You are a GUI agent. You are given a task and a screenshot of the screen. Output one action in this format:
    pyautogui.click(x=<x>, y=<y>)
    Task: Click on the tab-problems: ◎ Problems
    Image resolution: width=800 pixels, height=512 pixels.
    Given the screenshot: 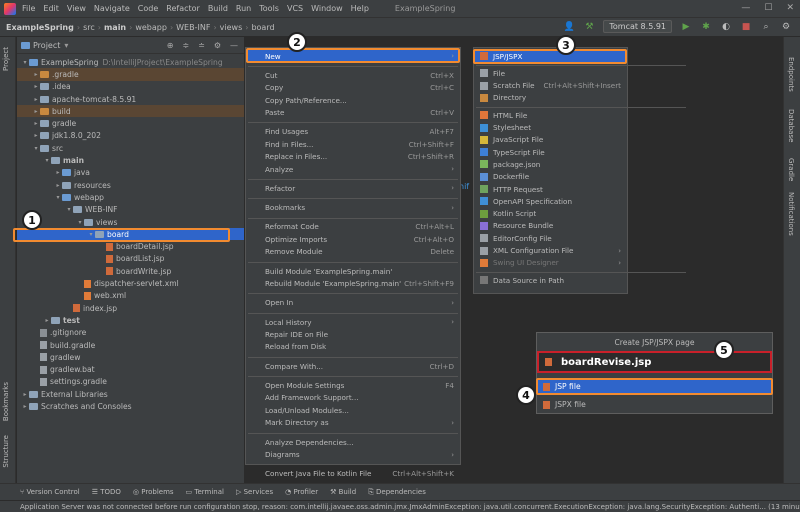 What is the action you would take?
    pyautogui.click(x=153, y=492)
    